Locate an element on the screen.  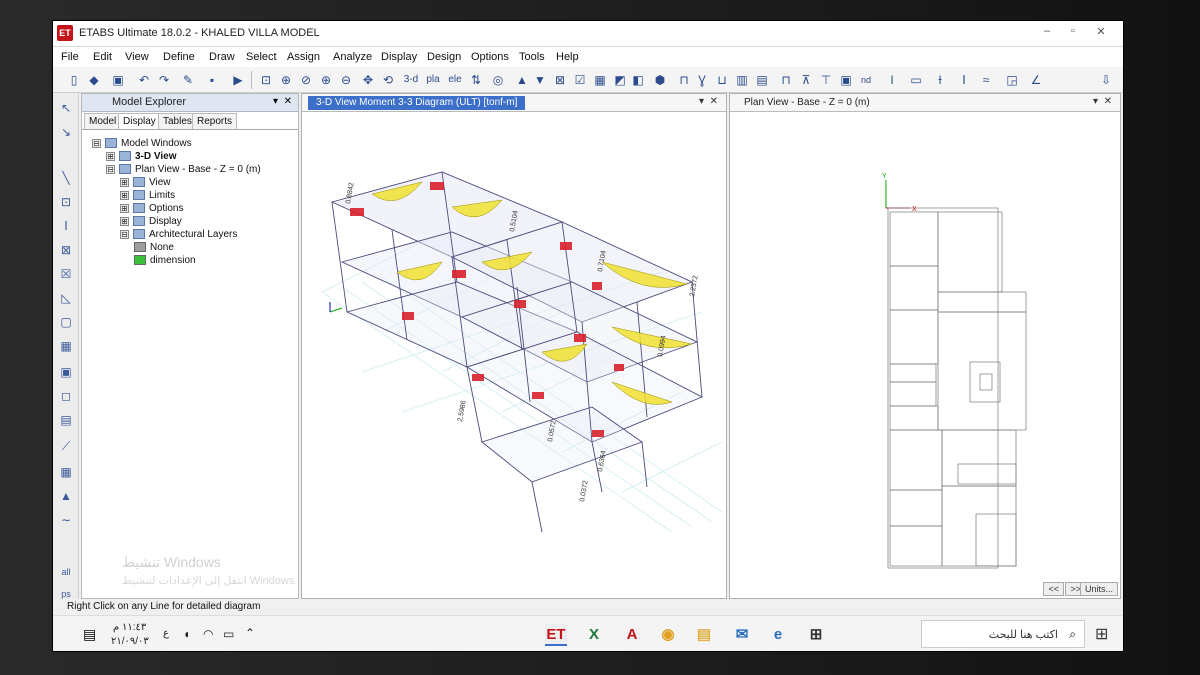
brace-icon: Ɣ is located at coordinates (702, 80).